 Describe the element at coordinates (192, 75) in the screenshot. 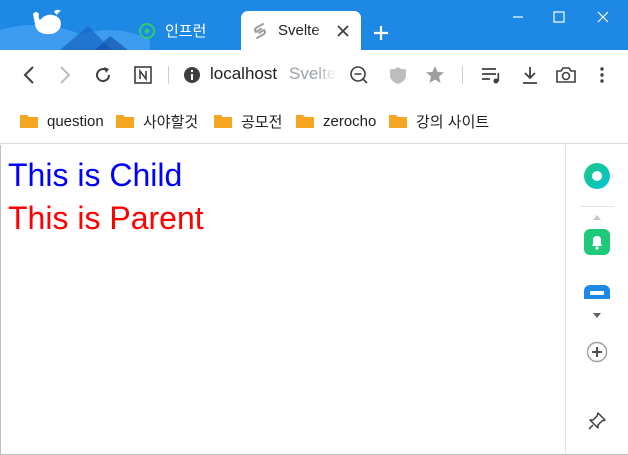

I see `site-info-icon` at that location.